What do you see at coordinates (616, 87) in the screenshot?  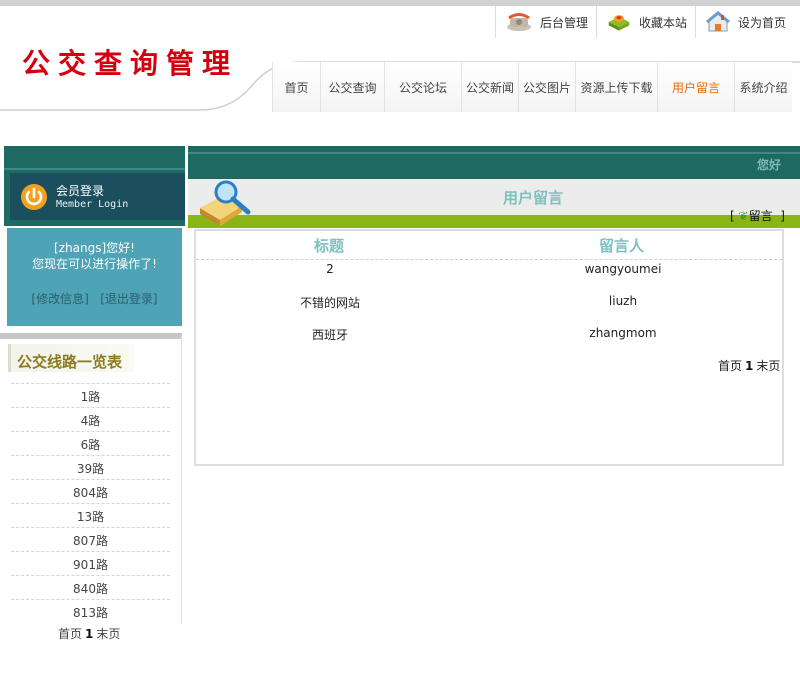 I see `nav-resource-upload: 资源上传下载` at bounding box center [616, 87].